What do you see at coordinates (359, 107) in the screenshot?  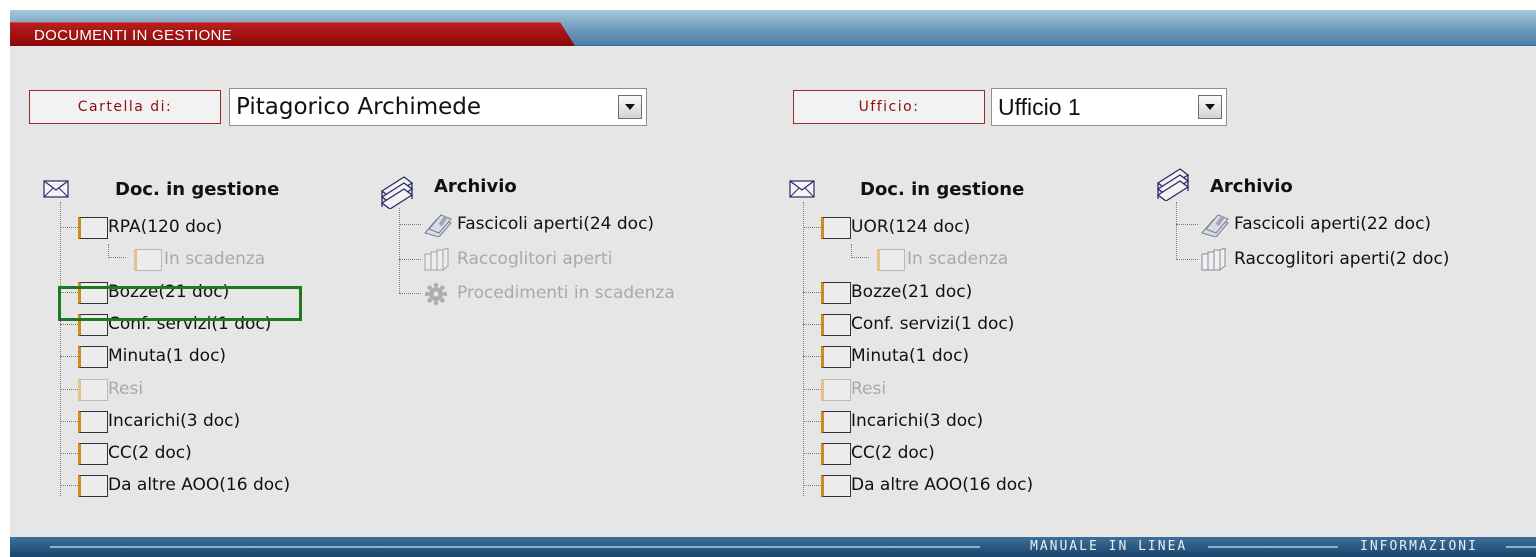 I see `cartella-select-value: Pitagorico Archimede` at bounding box center [359, 107].